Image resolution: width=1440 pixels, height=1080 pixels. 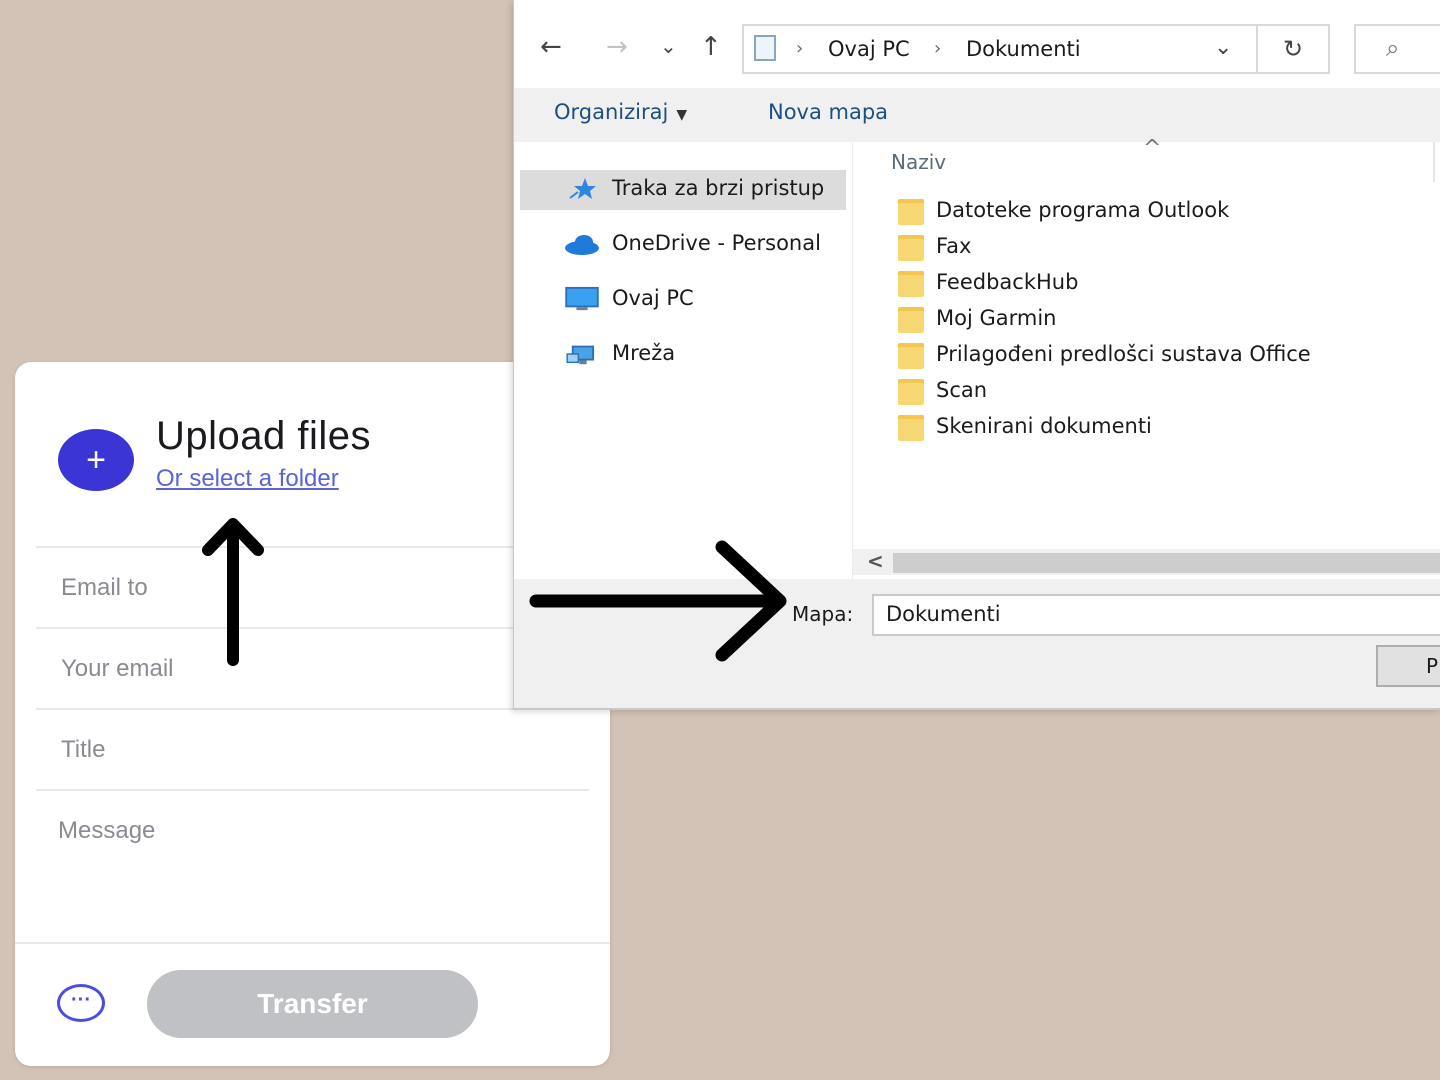 I want to click on list-item-label: Moj Garmin, so click(x=996, y=318).